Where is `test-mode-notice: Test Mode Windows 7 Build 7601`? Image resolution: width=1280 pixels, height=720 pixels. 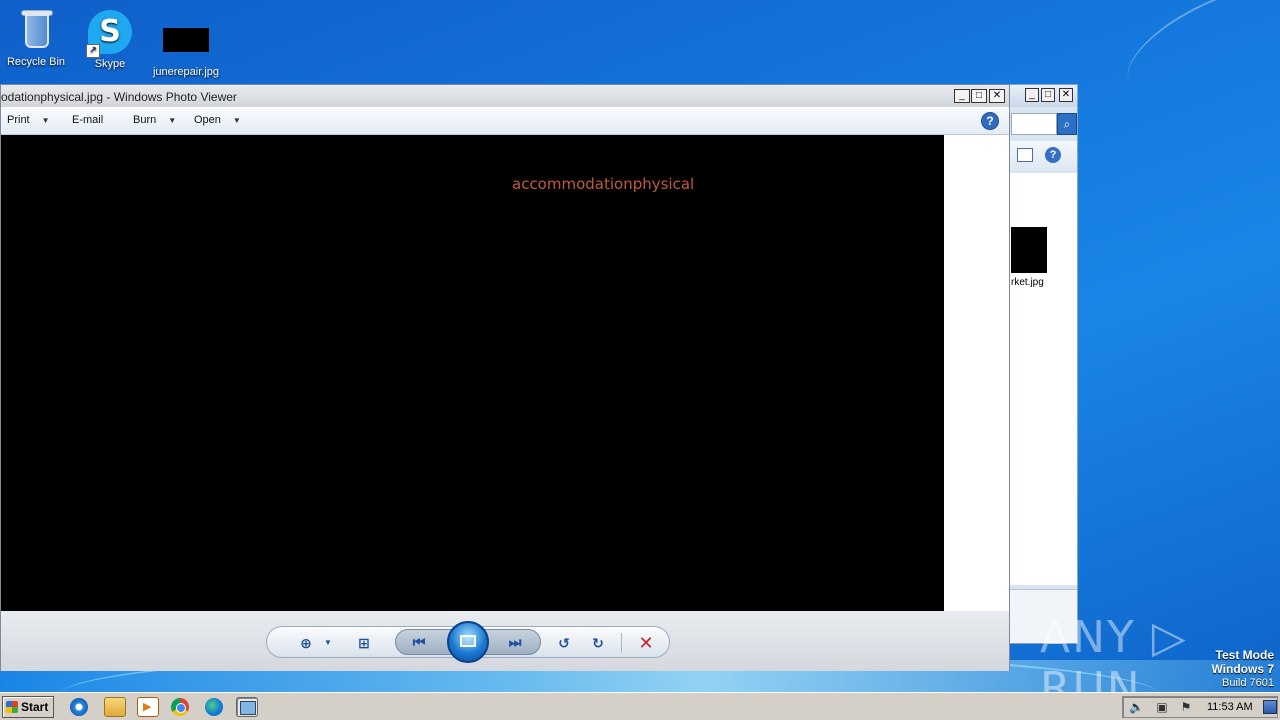
test-mode-notice: Test Mode Windows 7 Build 7601 is located at coordinates (1242, 668).